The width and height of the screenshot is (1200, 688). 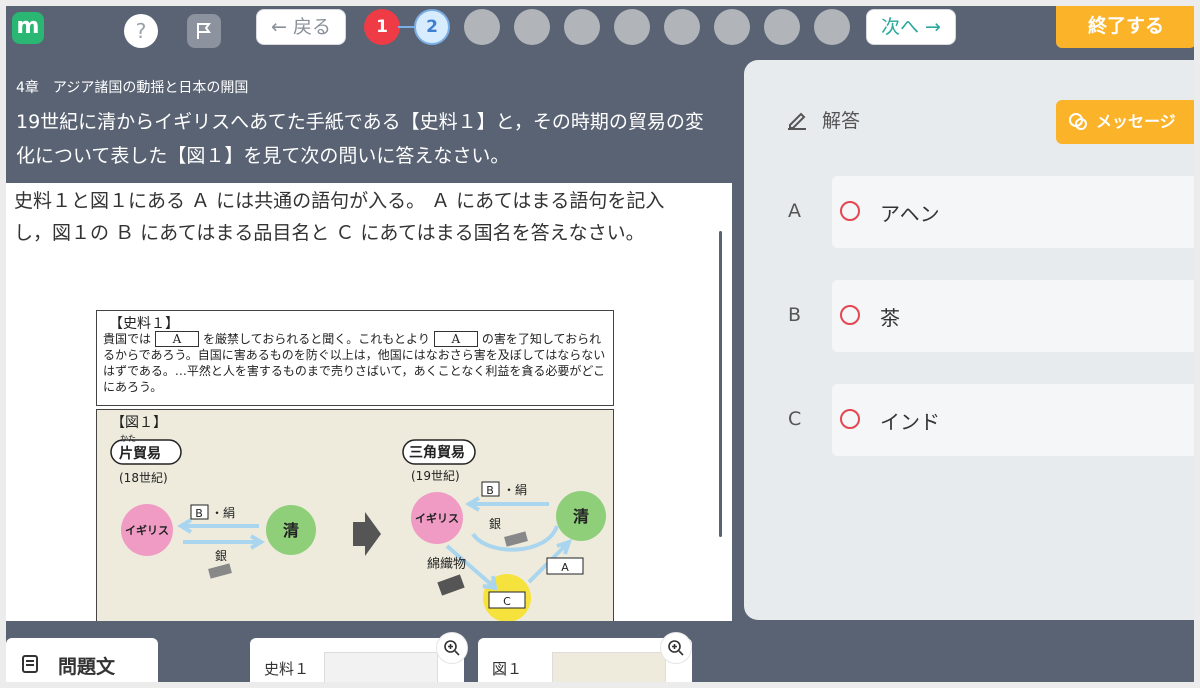 I want to click on cotton-icon, so click(x=451, y=585).